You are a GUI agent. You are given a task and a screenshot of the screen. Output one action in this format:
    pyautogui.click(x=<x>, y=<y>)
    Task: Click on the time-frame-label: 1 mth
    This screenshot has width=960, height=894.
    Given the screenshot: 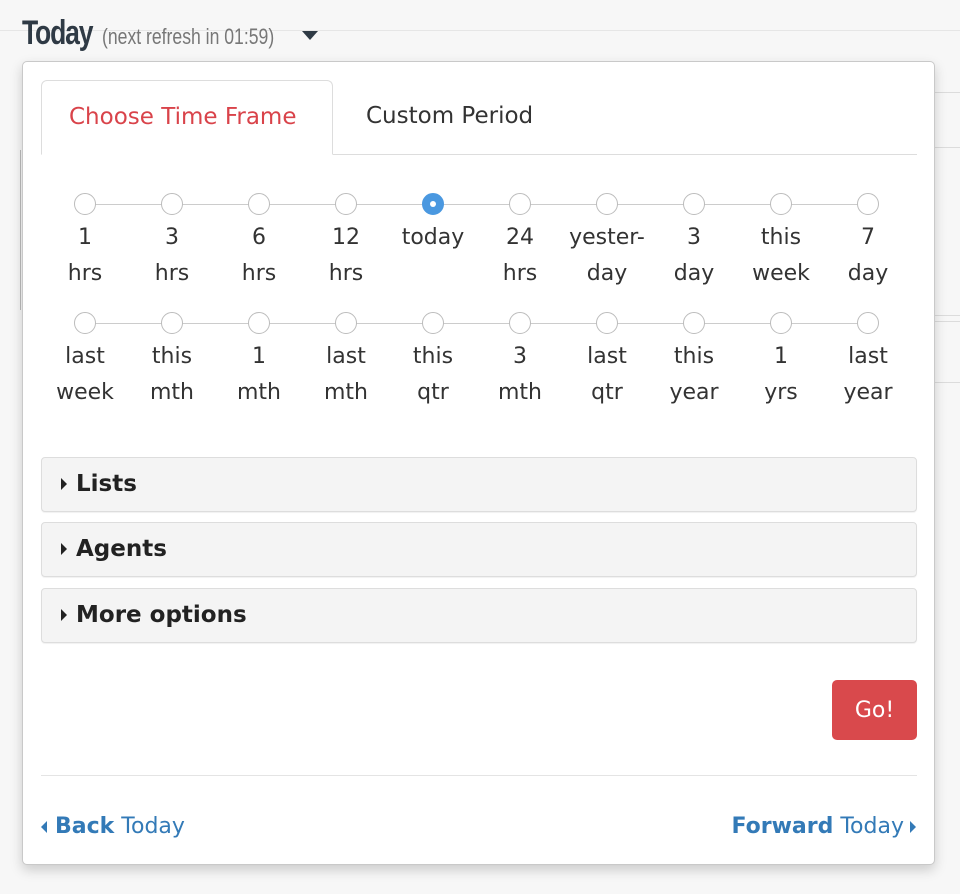 What is the action you would take?
    pyautogui.click(x=259, y=375)
    